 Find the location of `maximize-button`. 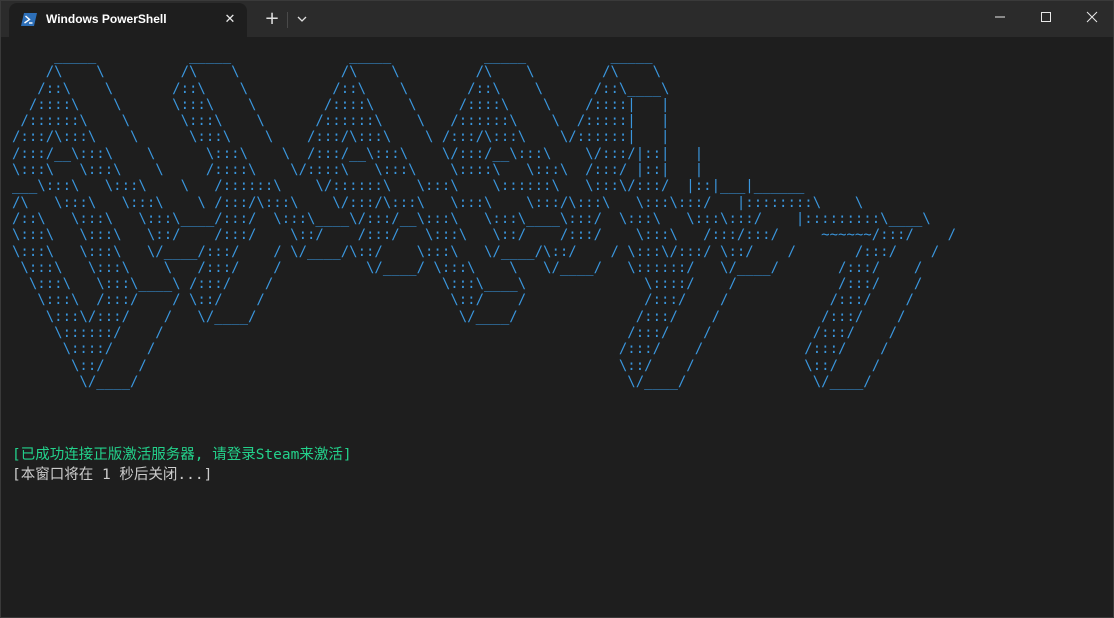

maximize-button is located at coordinates (1046, 17).